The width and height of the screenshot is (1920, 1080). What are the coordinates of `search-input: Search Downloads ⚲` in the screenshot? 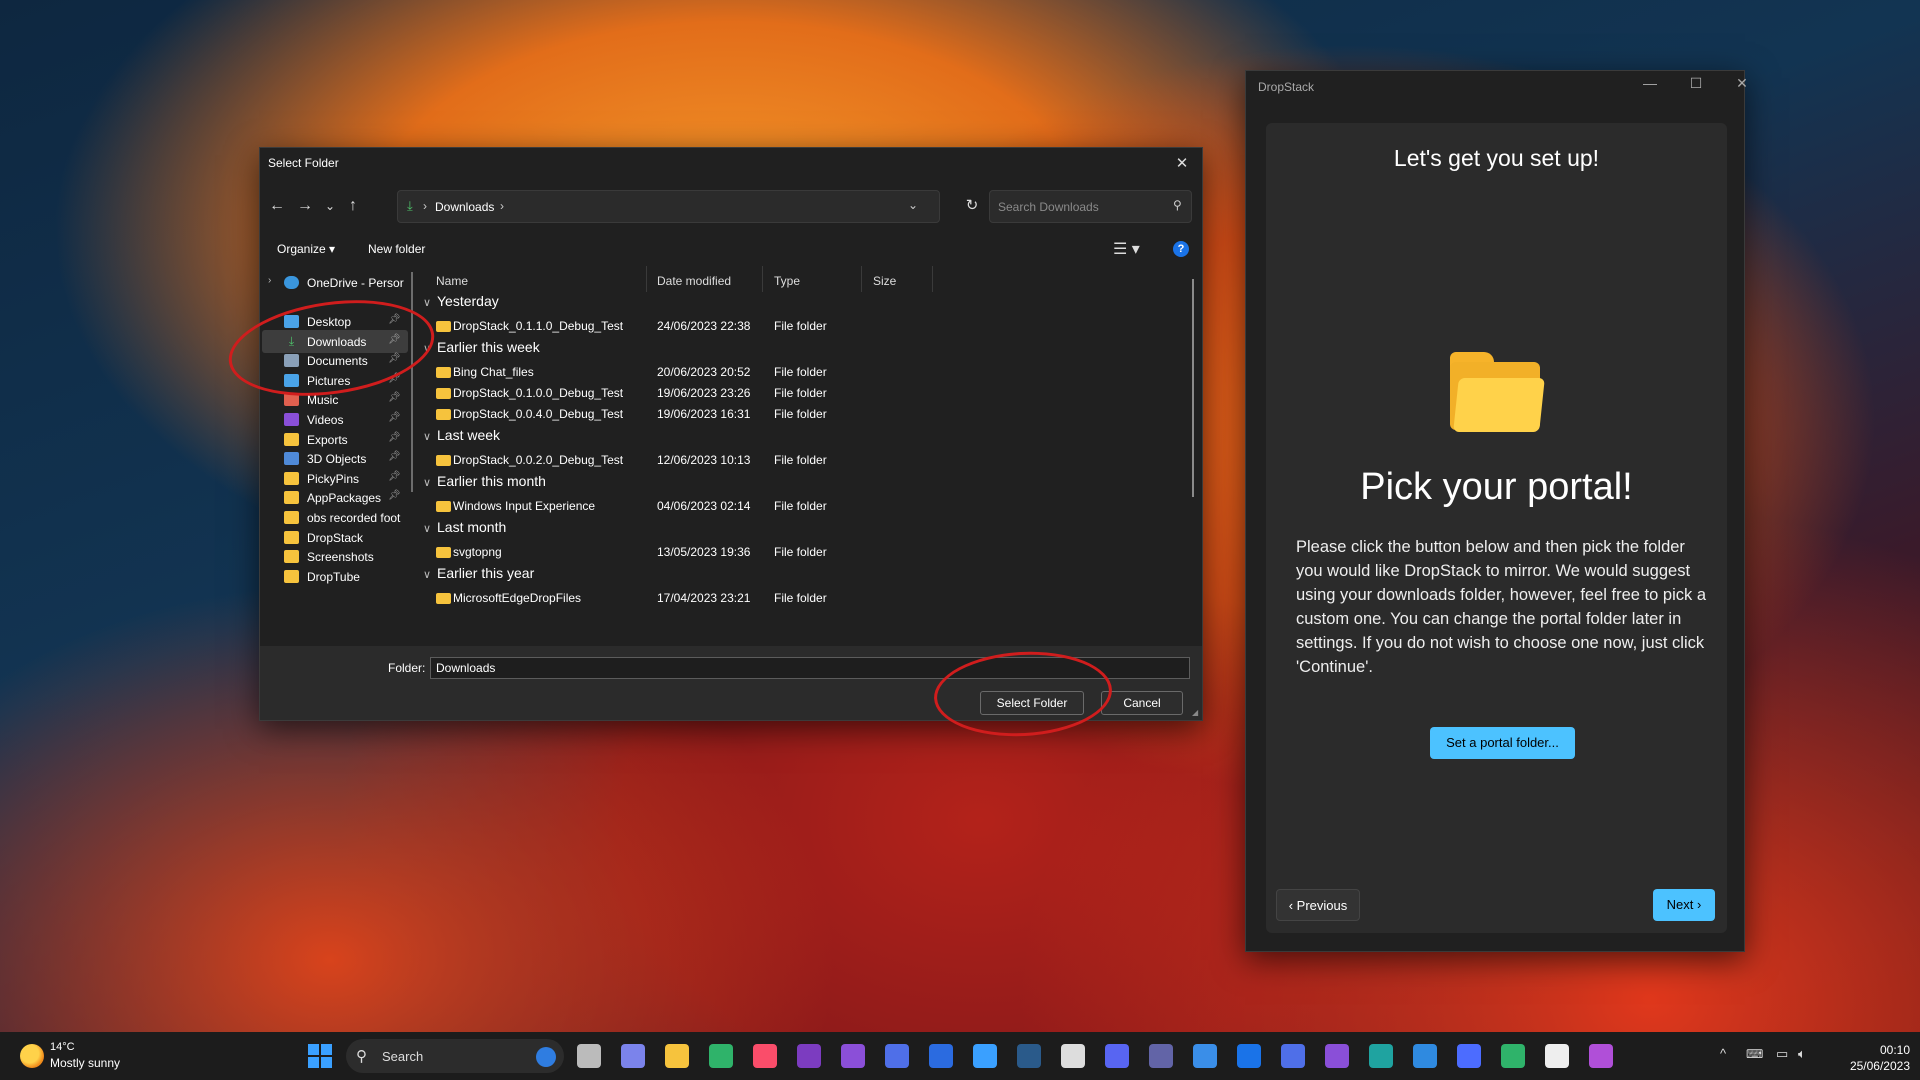 It's located at (1090, 206).